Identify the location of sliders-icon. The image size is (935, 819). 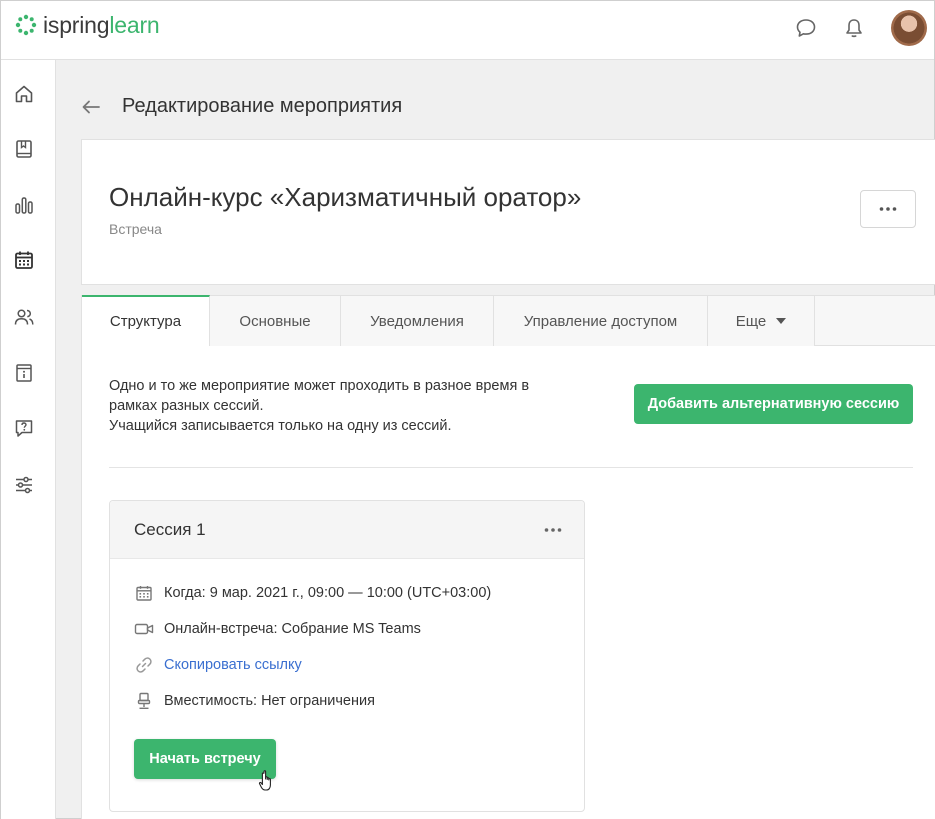
(24, 485).